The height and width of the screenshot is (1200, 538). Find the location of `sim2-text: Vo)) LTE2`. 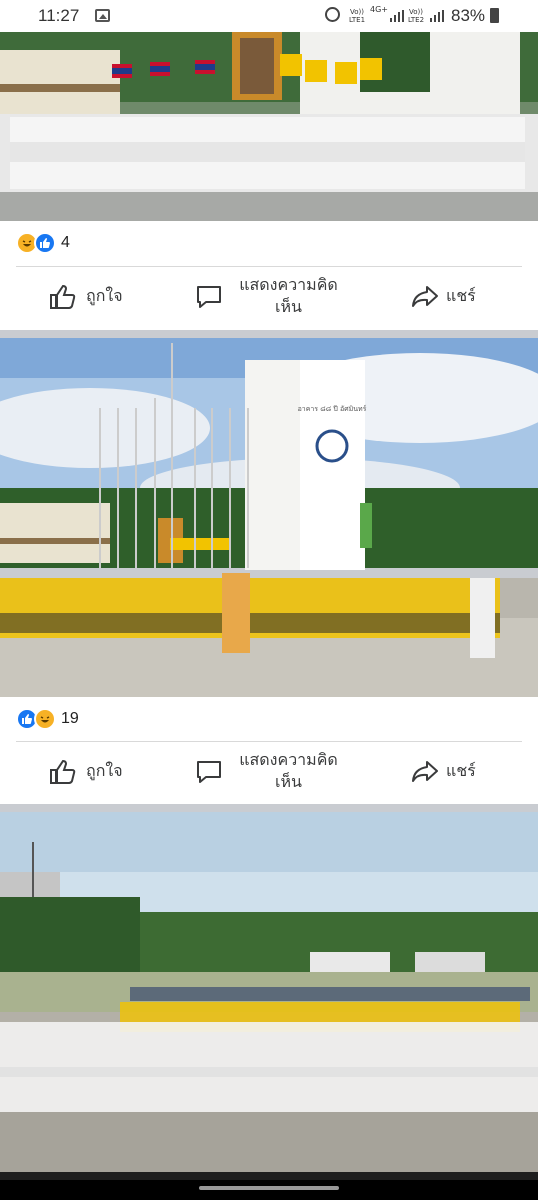

sim2-text: Vo)) LTE2 is located at coordinates (416, 16).